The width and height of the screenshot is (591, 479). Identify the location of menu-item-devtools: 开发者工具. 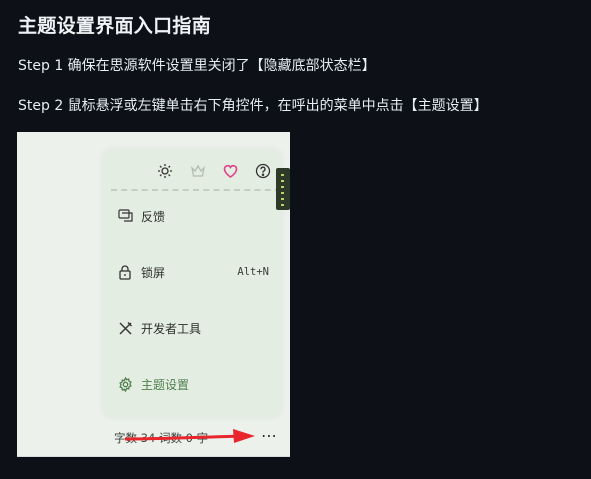
(193, 328).